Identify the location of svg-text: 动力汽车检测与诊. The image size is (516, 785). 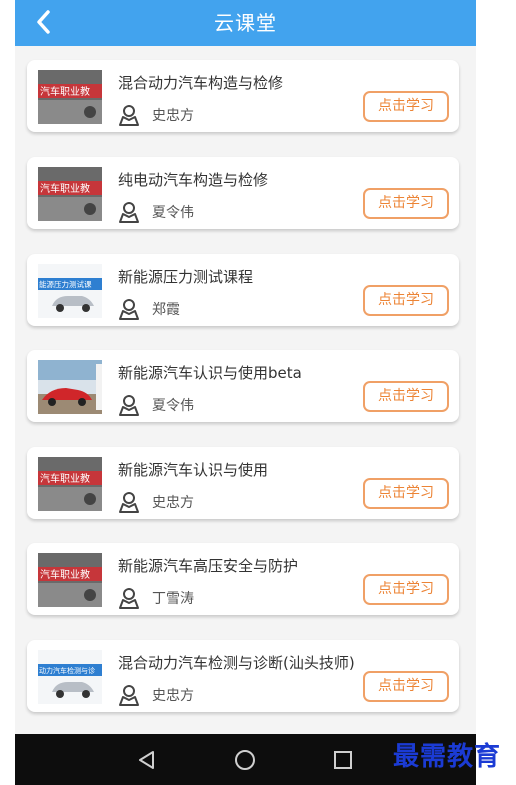
(67, 670).